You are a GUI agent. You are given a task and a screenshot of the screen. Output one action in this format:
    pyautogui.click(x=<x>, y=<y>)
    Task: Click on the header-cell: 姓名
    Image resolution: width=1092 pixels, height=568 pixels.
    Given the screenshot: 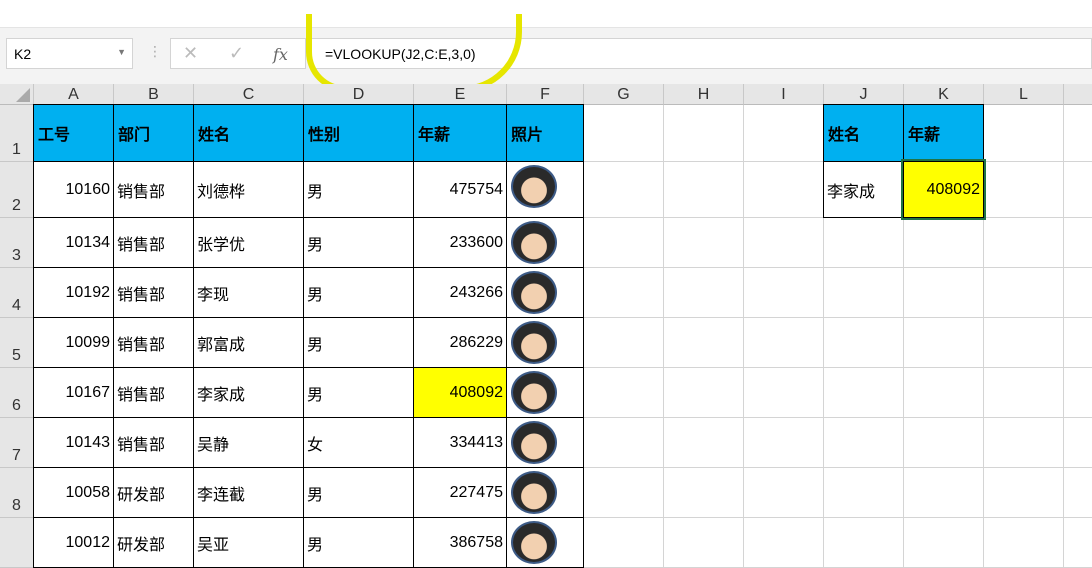 What is the action you would take?
    pyautogui.click(x=248, y=133)
    